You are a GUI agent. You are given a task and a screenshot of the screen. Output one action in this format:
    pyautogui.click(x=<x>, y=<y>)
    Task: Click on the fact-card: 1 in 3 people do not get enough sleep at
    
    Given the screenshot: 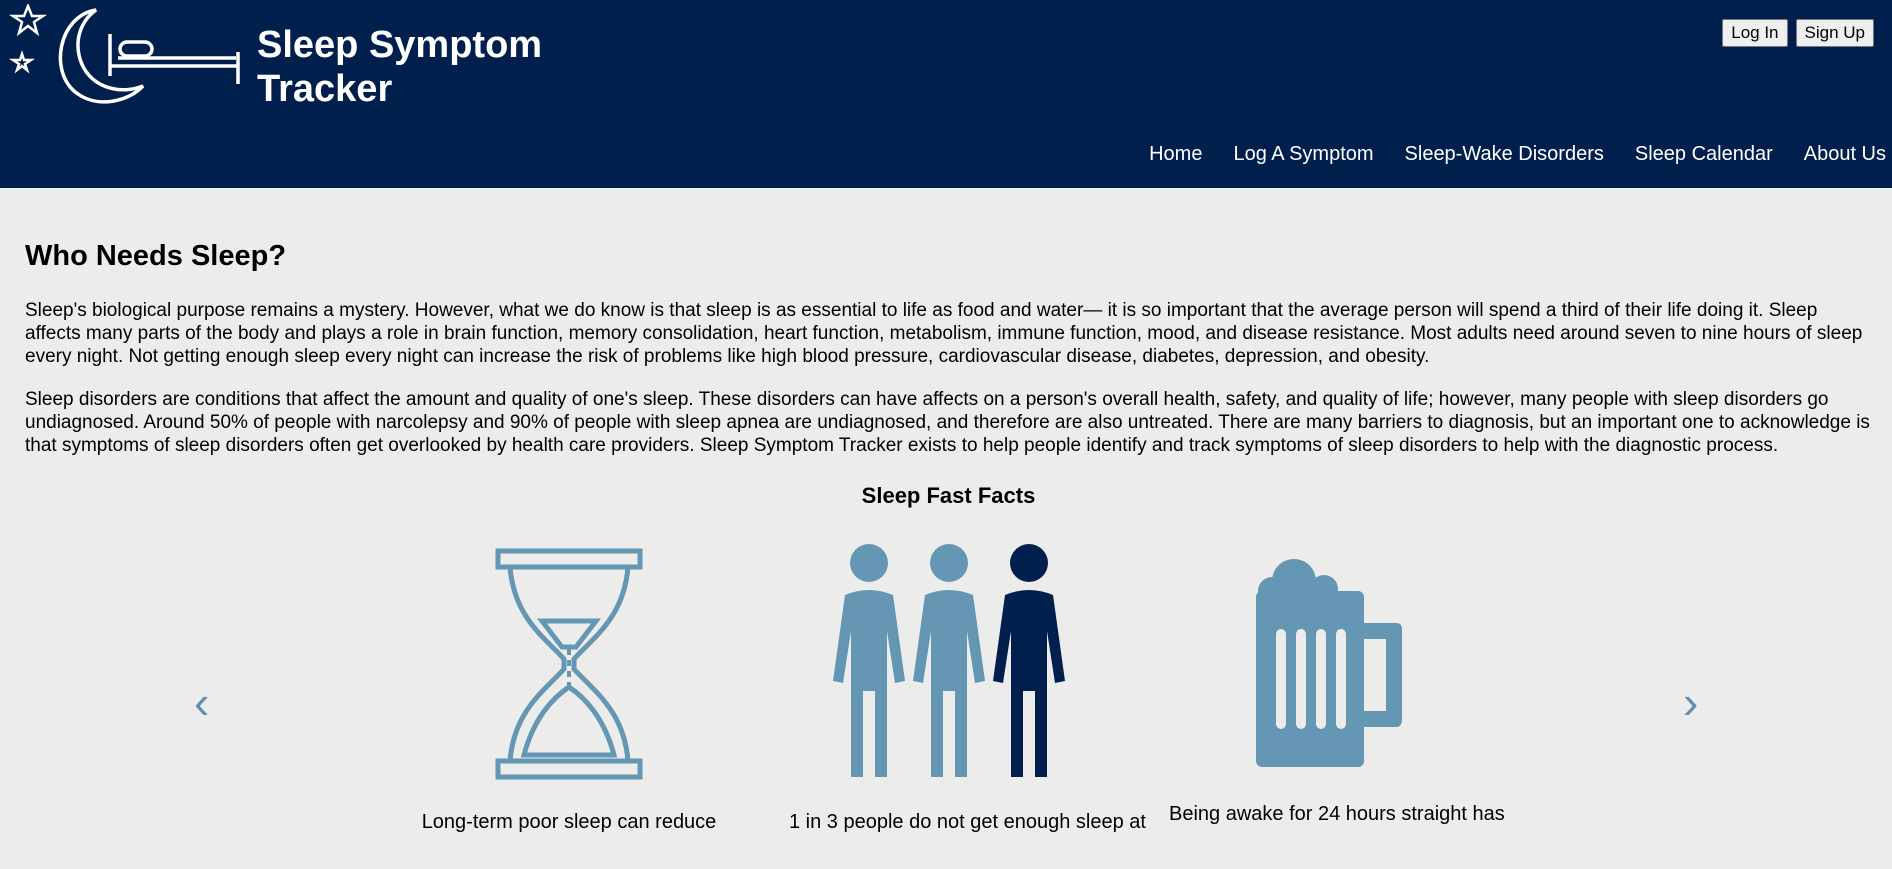 What is the action you would take?
    pyautogui.click(x=967, y=671)
    